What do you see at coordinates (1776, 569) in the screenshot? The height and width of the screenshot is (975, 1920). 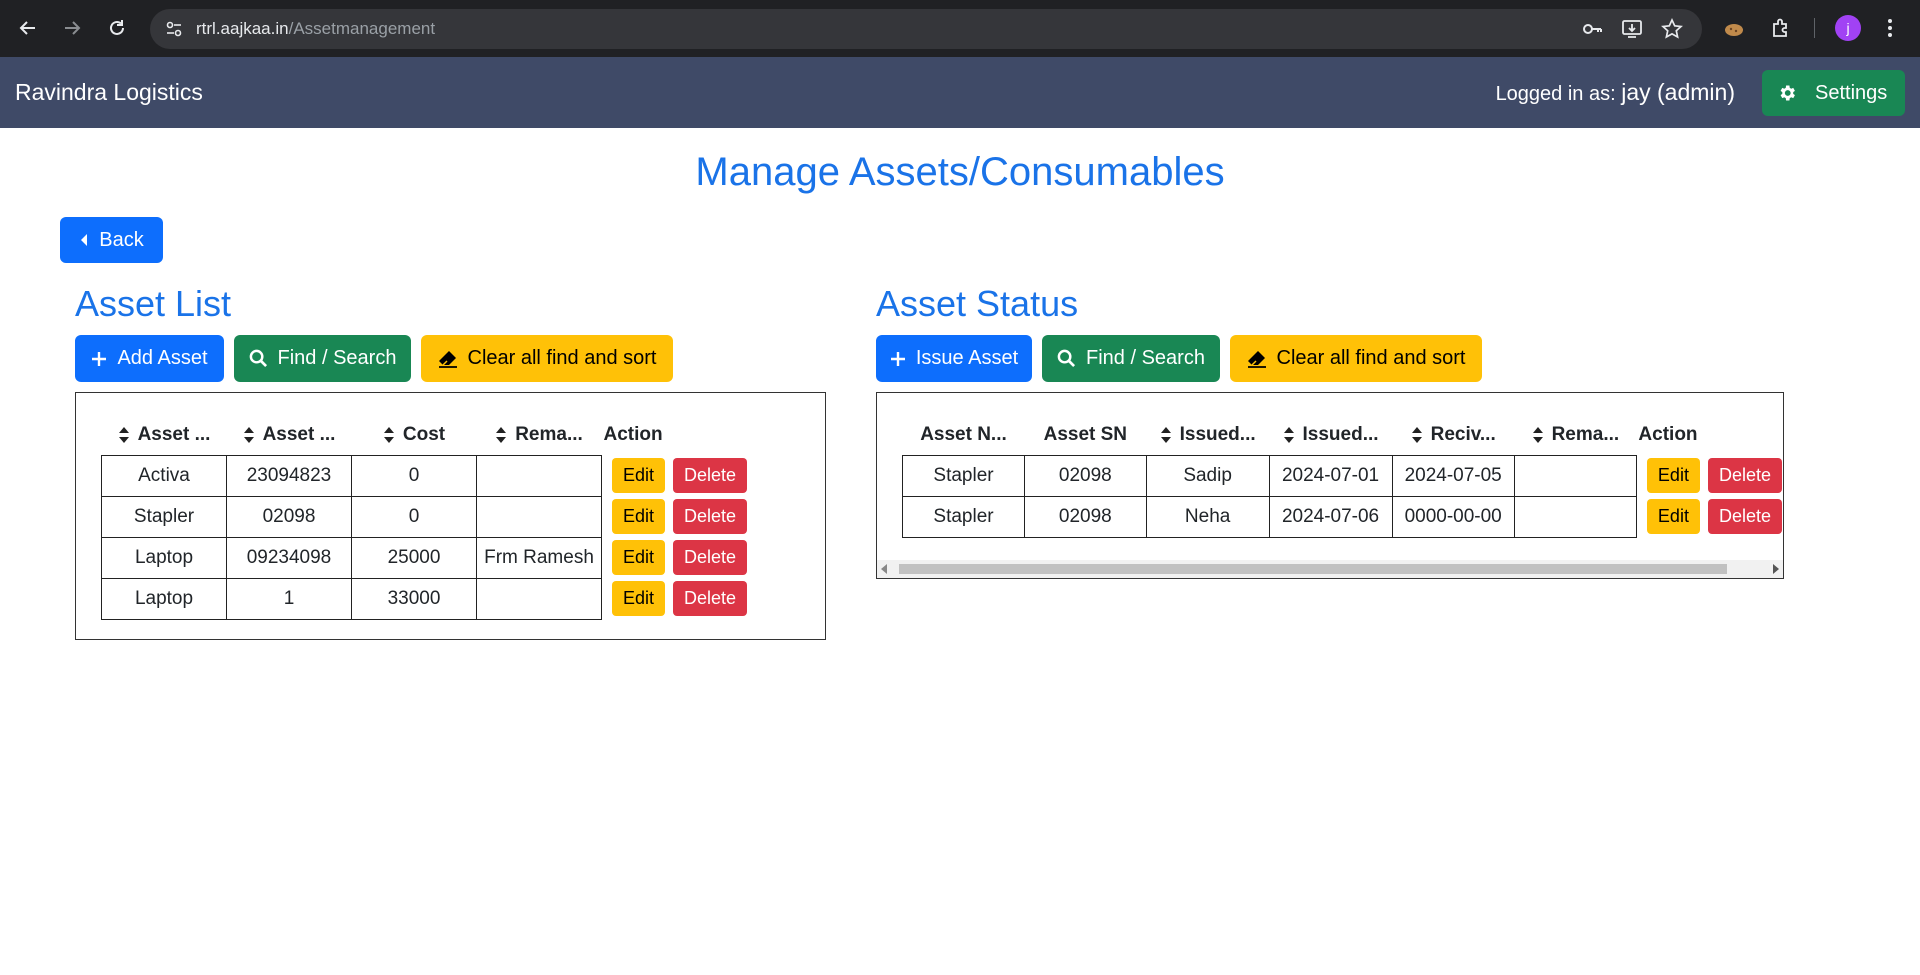 I see `scroll-right-arrow-icon` at bounding box center [1776, 569].